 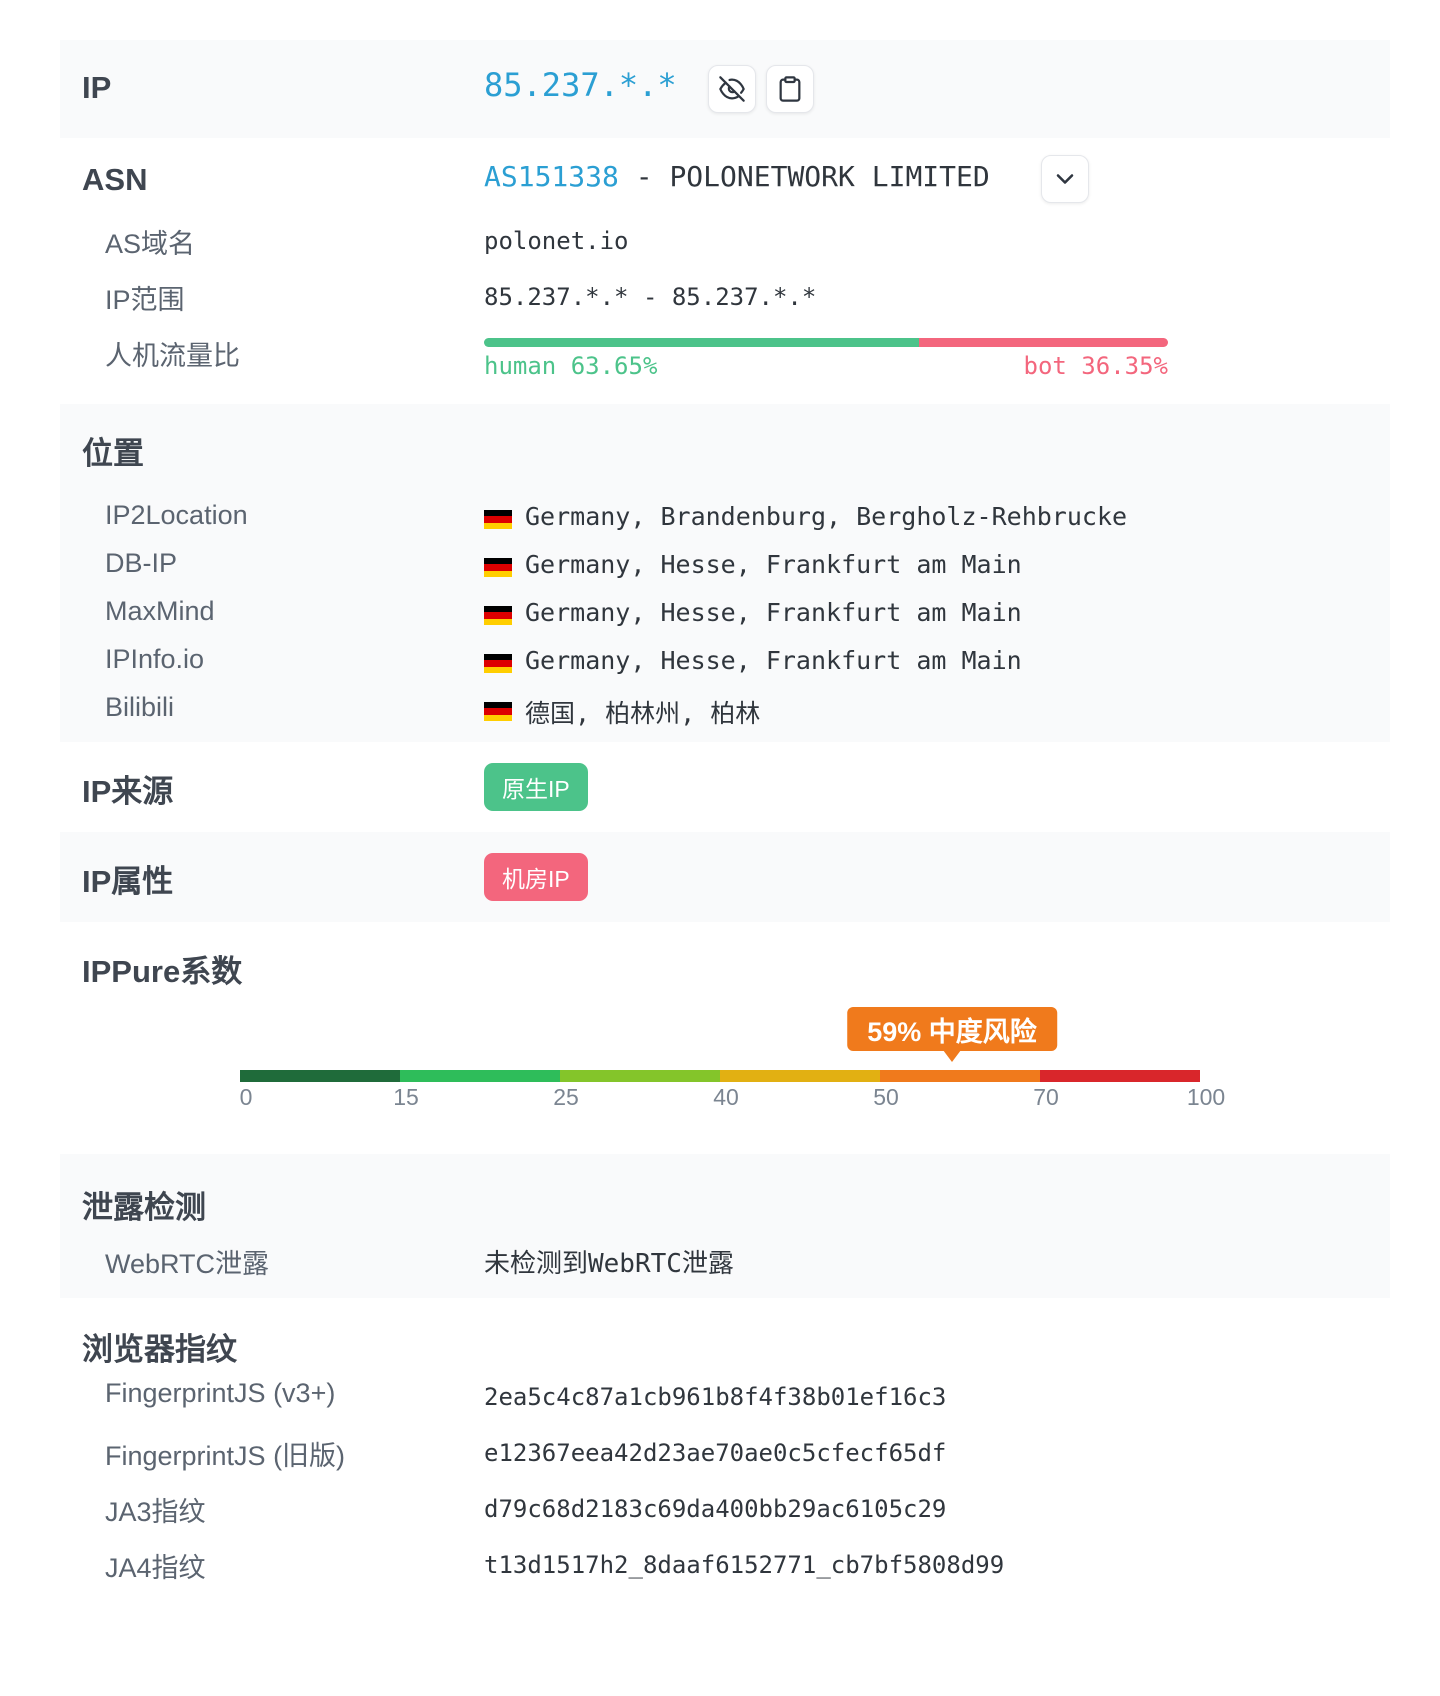 I want to click on asn-org: POLONETWORK LIMITED, so click(x=829, y=176).